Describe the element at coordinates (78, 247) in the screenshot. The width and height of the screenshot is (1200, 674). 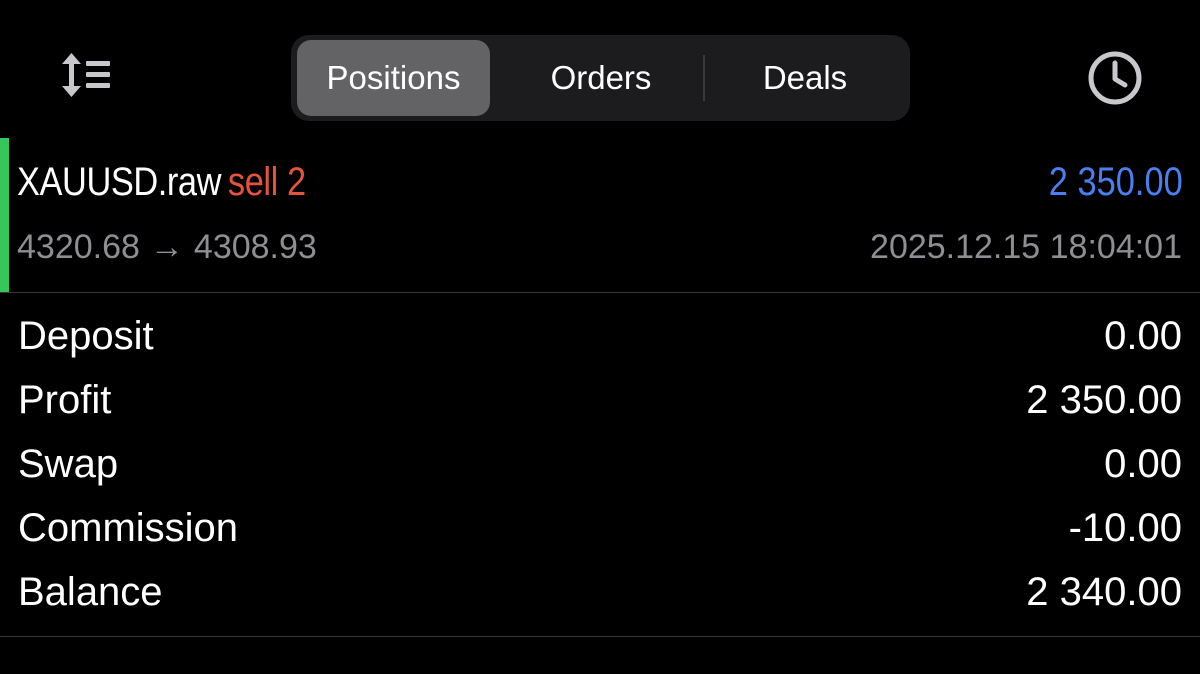
I see `open-price: 4320.68` at that location.